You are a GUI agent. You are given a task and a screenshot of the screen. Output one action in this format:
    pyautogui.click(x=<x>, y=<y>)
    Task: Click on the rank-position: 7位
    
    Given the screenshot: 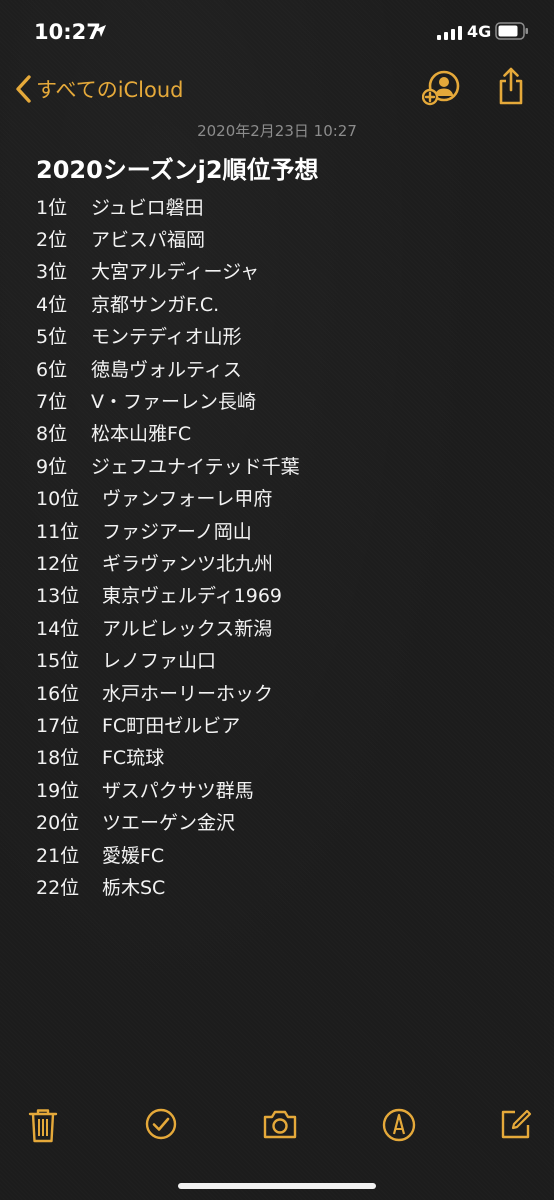 What is the action you would take?
    pyautogui.click(x=52, y=402)
    